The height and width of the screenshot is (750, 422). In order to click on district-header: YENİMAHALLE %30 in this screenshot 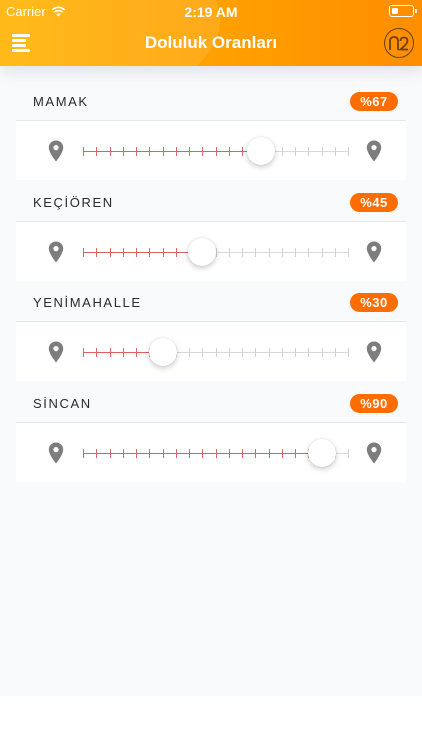, I will do `click(211, 301)`.